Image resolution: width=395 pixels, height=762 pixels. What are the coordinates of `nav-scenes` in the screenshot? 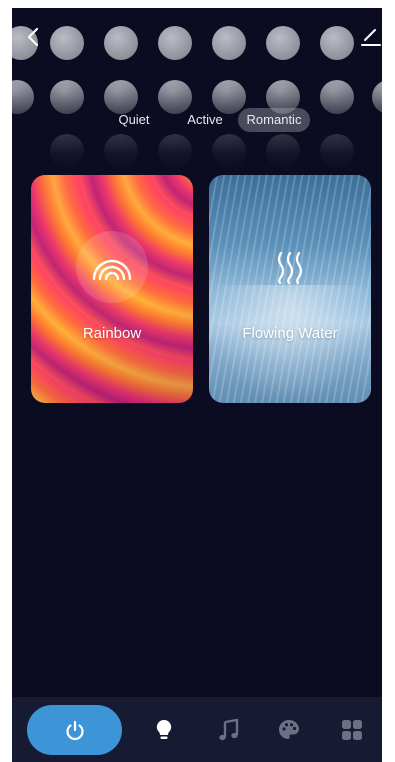 It's located at (352, 730).